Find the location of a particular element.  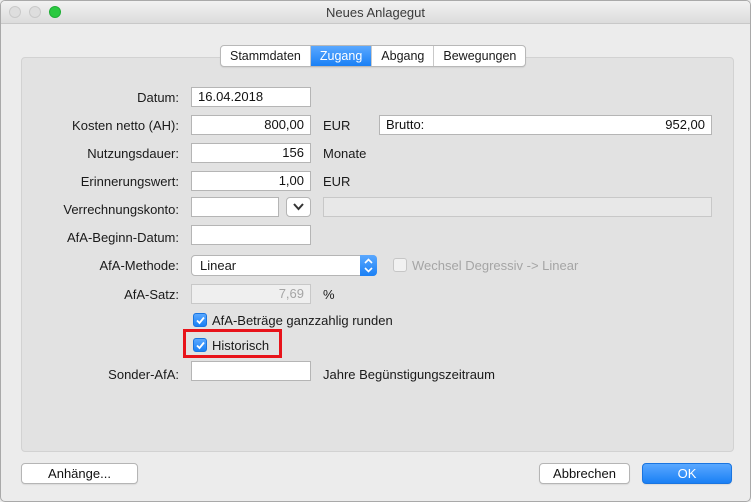

kosten-label: Kosten netto (AH): is located at coordinates (125, 125).